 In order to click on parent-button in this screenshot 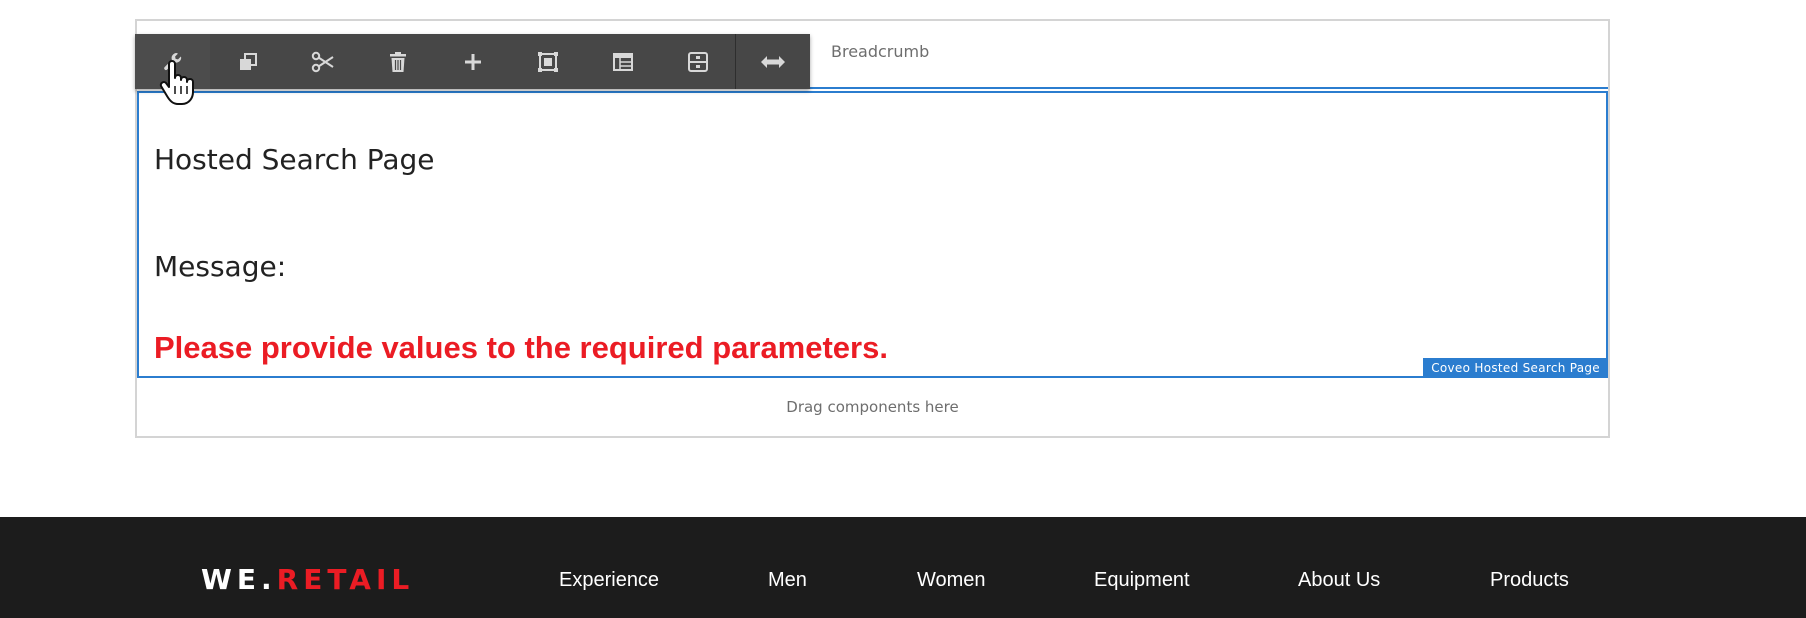, I will do `click(697, 61)`.